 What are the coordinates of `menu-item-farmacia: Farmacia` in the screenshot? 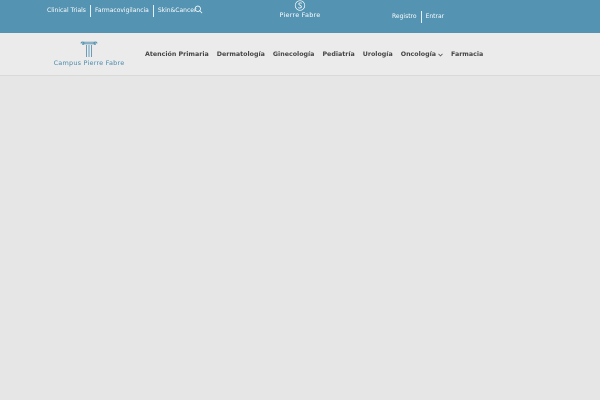 It's located at (467, 55).